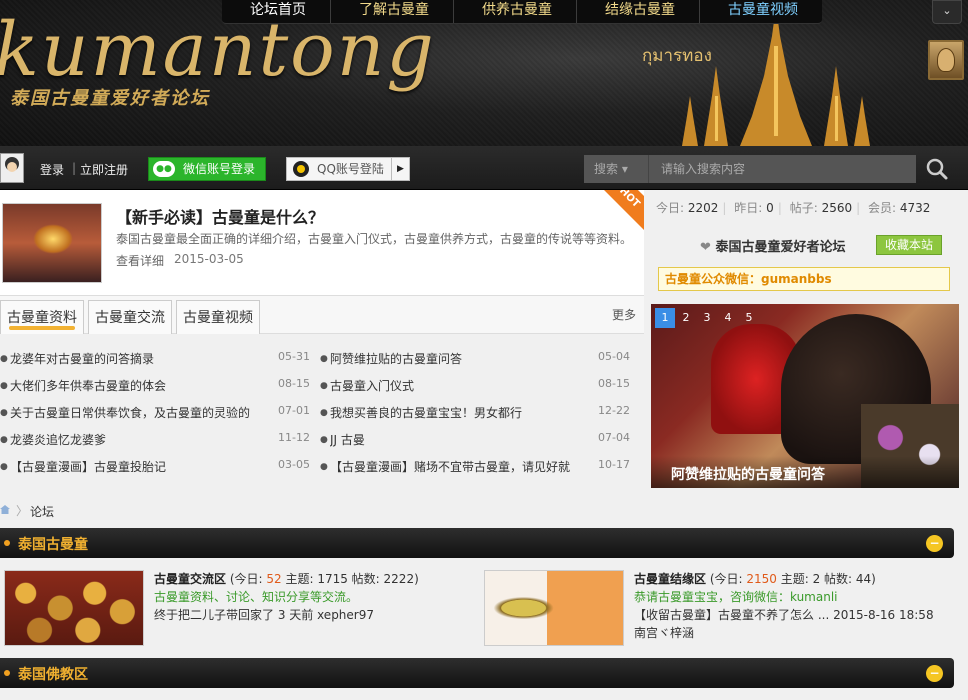  What do you see at coordinates (155, 390) in the screenshot?
I see `list-item: ● 大佬们多年供奉古曼童的体会 08-15` at bounding box center [155, 390].